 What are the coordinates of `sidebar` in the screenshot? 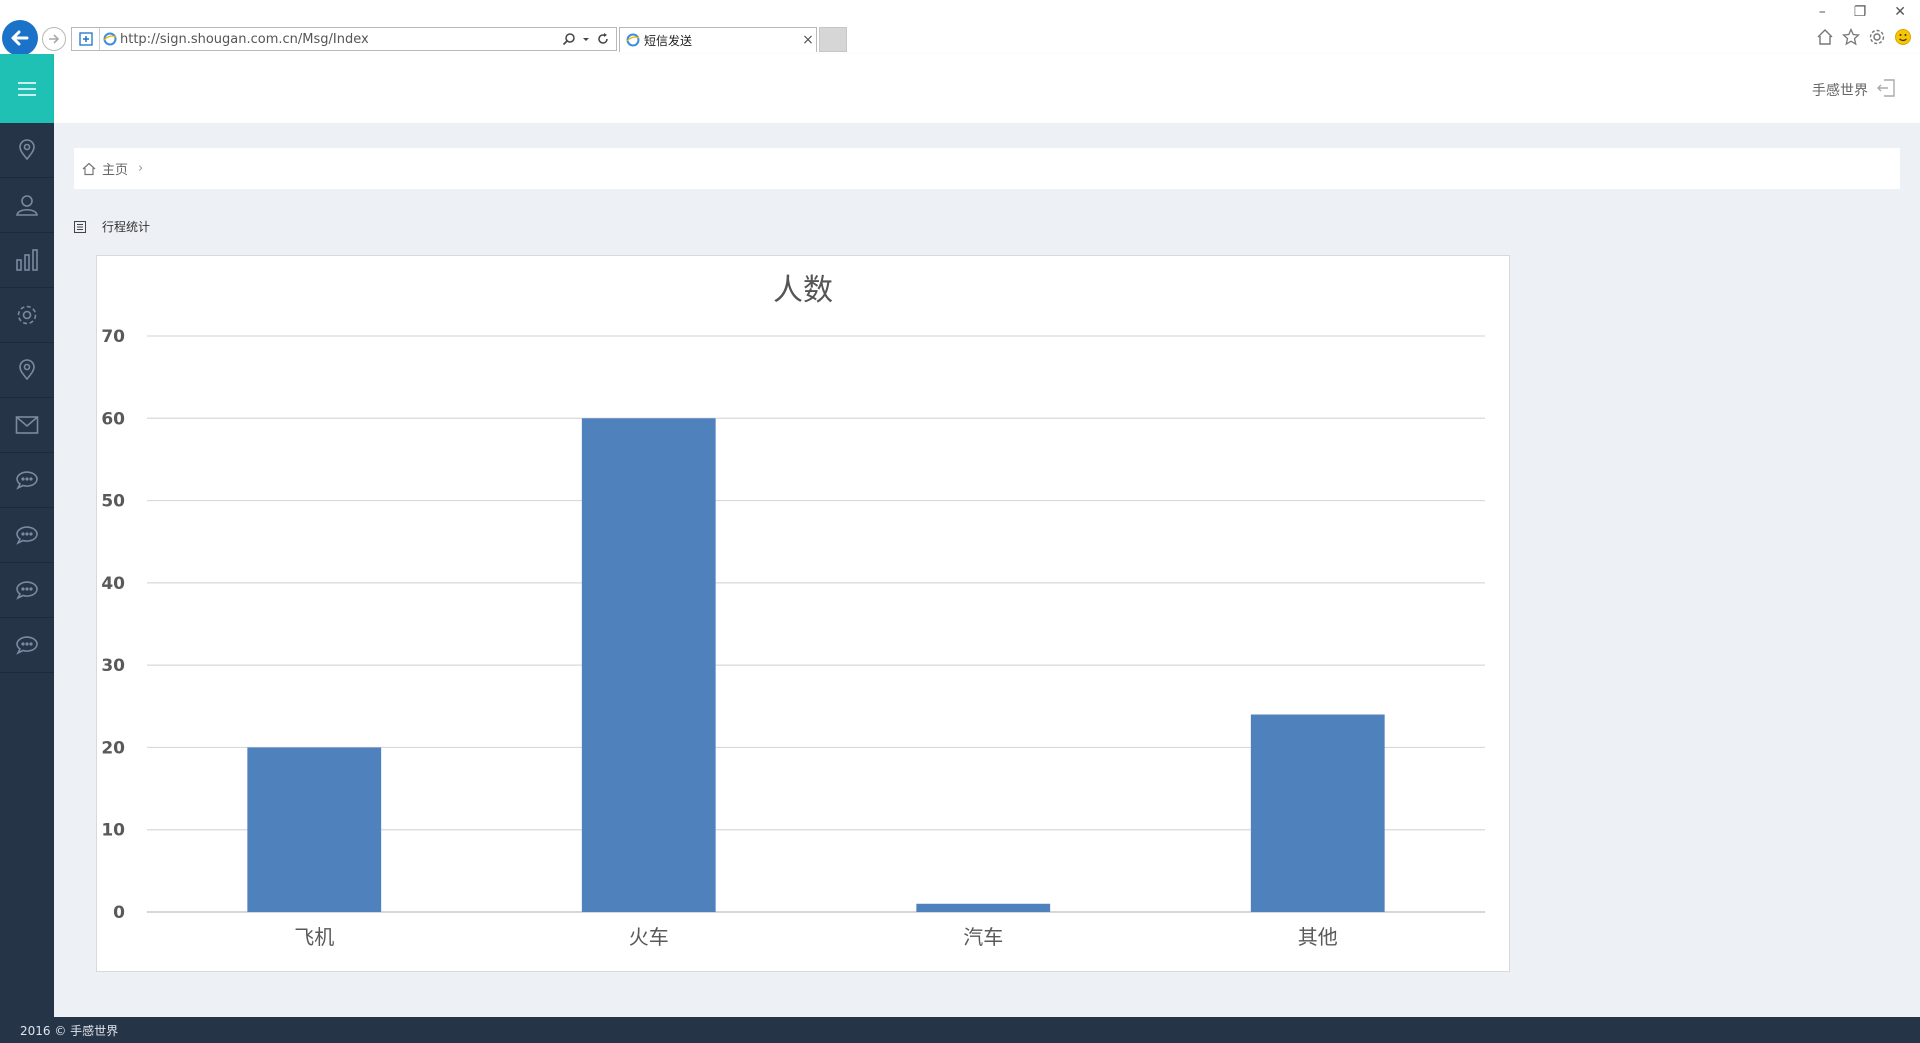 It's located at (27, 535).